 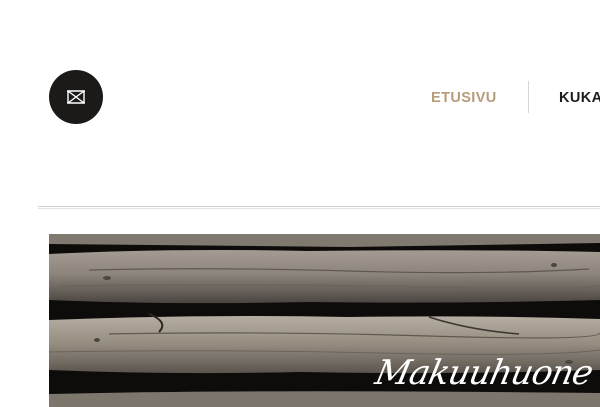 I want to click on nav-item-etusivu: ETUSIVU, so click(x=464, y=98).